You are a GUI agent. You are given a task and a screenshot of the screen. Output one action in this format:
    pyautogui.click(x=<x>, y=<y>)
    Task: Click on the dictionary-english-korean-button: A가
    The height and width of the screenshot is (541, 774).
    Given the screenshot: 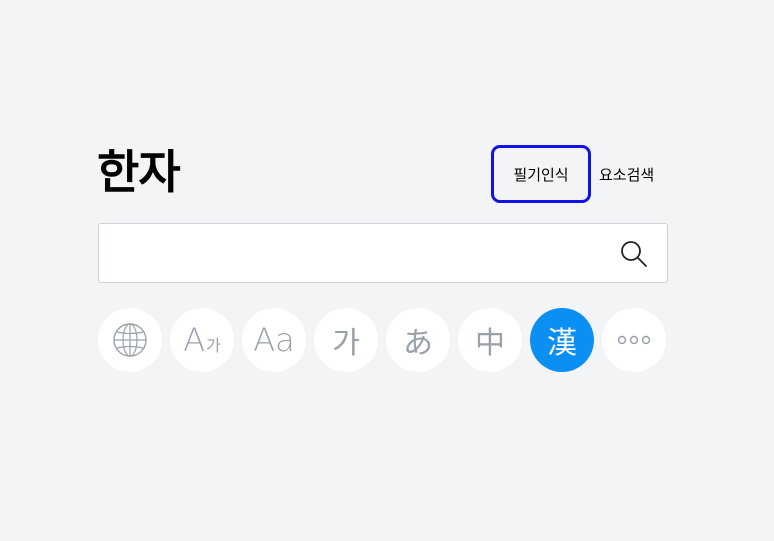 What is the action you would take?
    pyautogui.click(x=202, y=340)
    